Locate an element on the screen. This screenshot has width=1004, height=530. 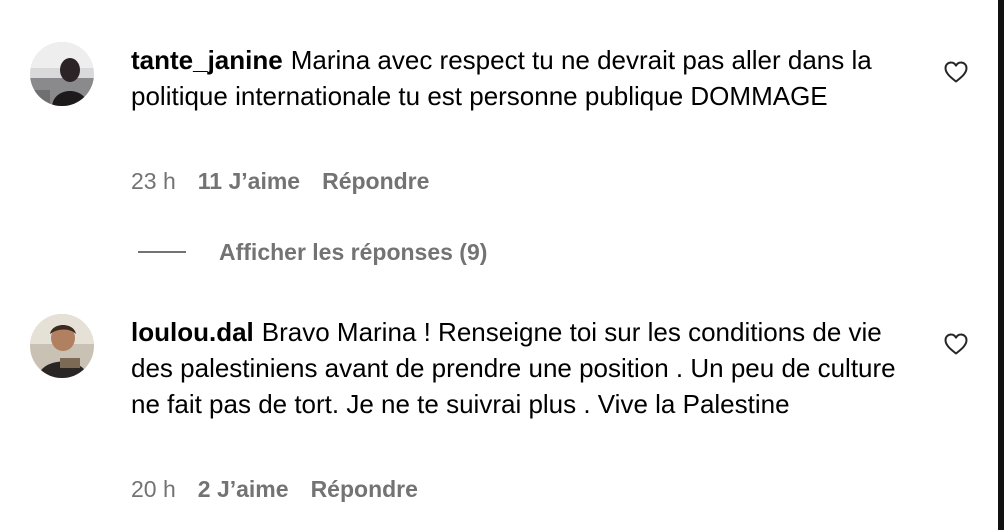
replies-divider is located at coordinates (162, 252).